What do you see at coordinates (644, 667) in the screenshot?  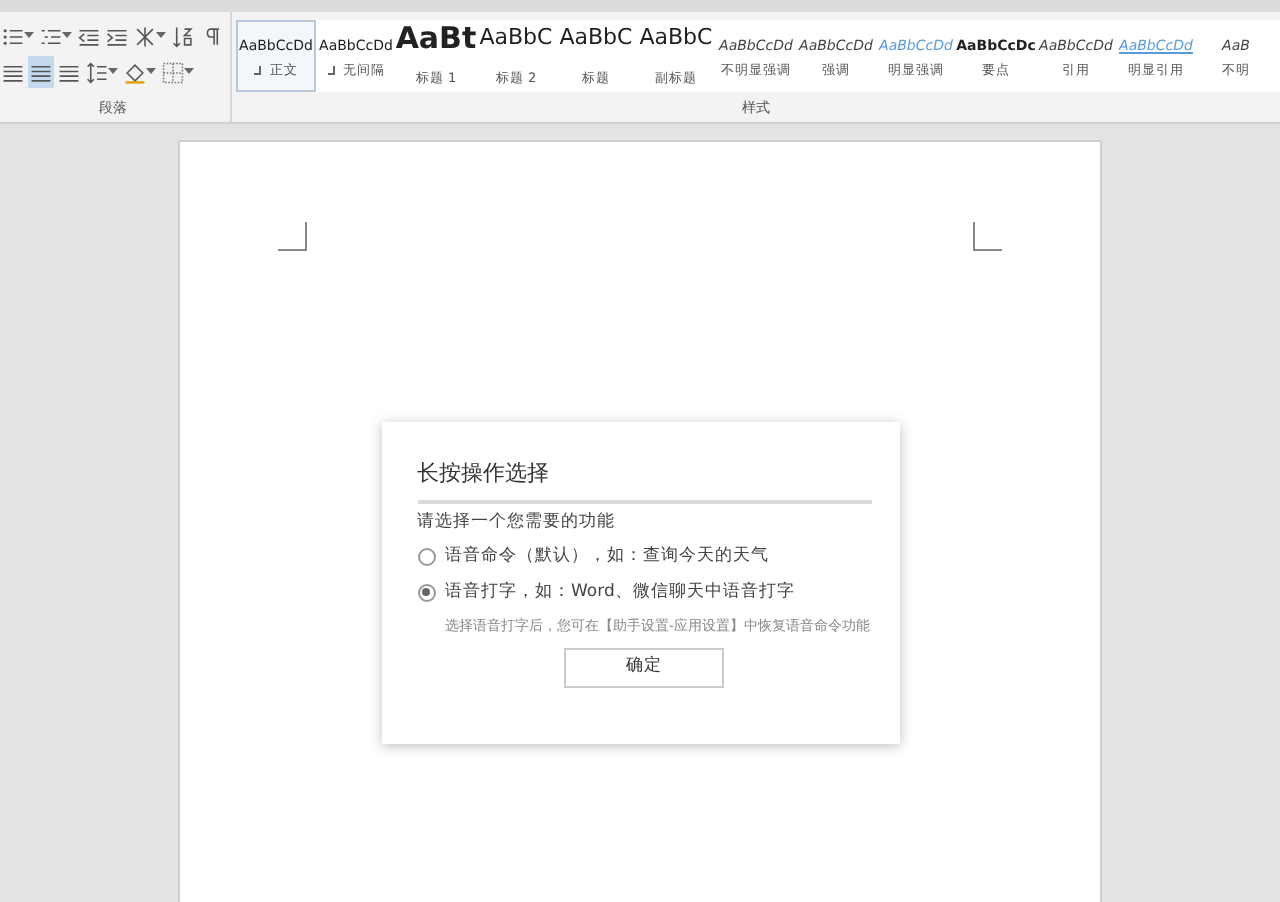 I see `ok-button: 确定` at bounding box center [644, 667].